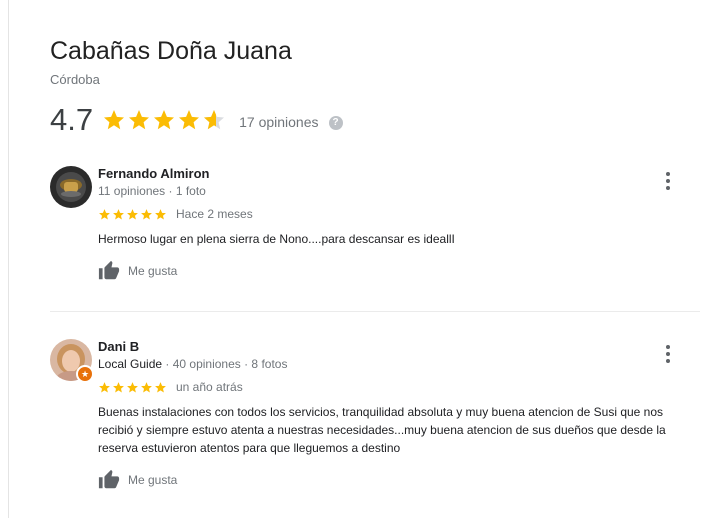  I want to click on review-author-stats: Local Guide · 40 opiniones · 8 fotos, so click(192, 364).